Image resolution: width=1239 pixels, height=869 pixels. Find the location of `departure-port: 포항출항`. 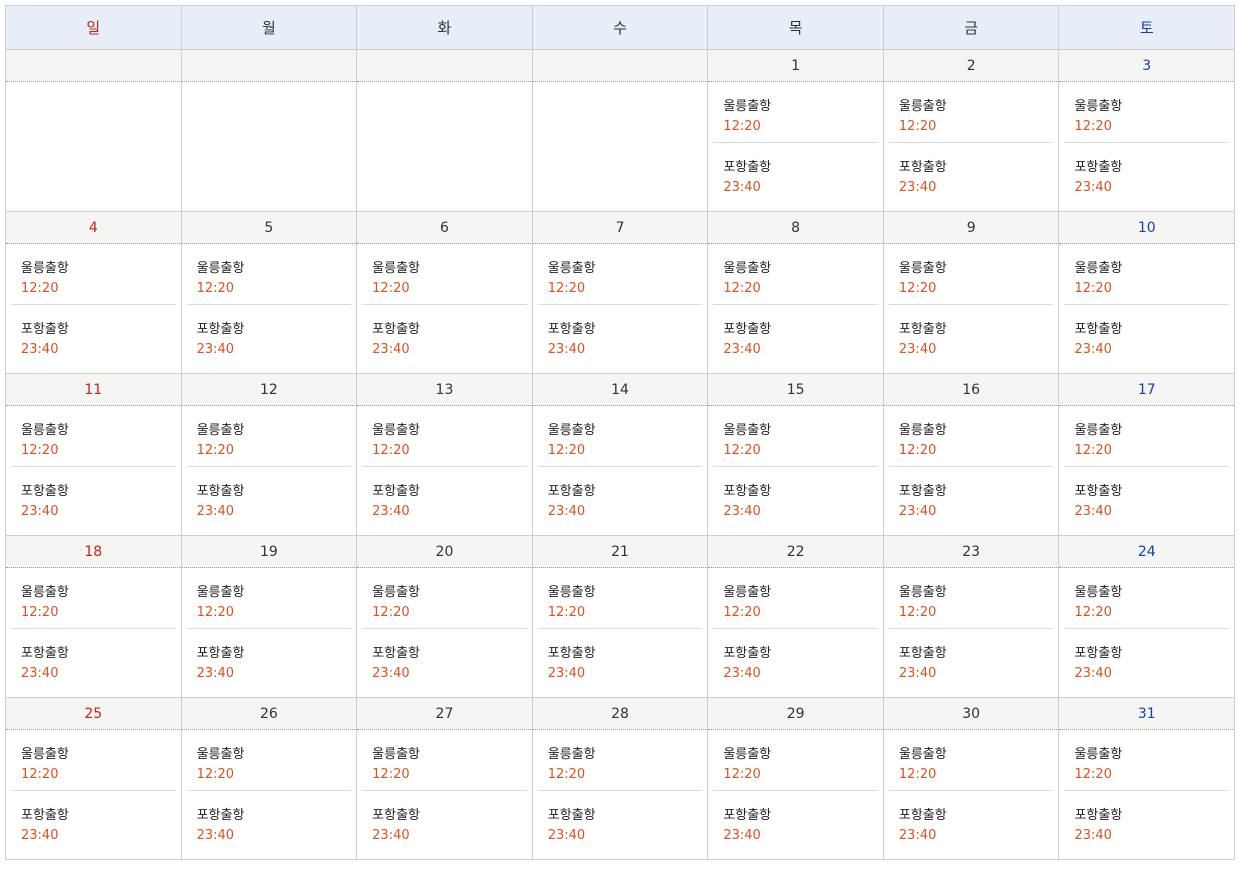

departure-port: 포항출항 is located at coordinates (747, 653).